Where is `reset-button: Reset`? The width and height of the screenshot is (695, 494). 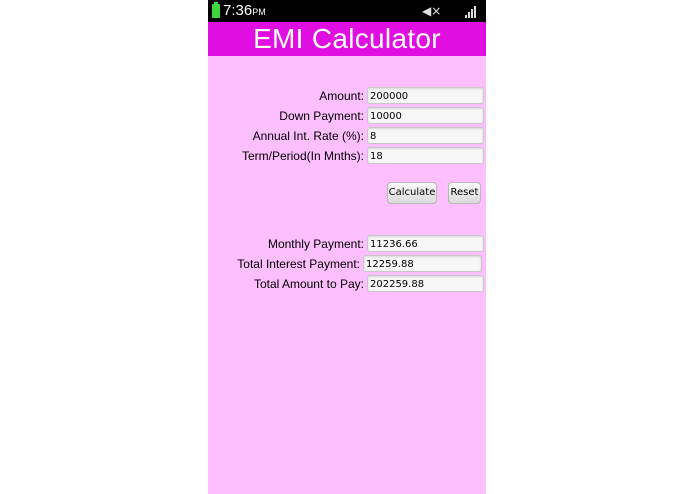
reset-button: Reset is located at coordinates (464, 193).